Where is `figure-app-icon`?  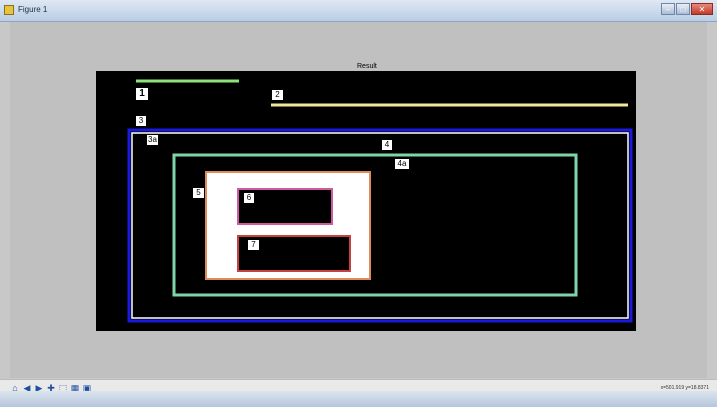
figure-app-icon is located at coordinates (9, 10).